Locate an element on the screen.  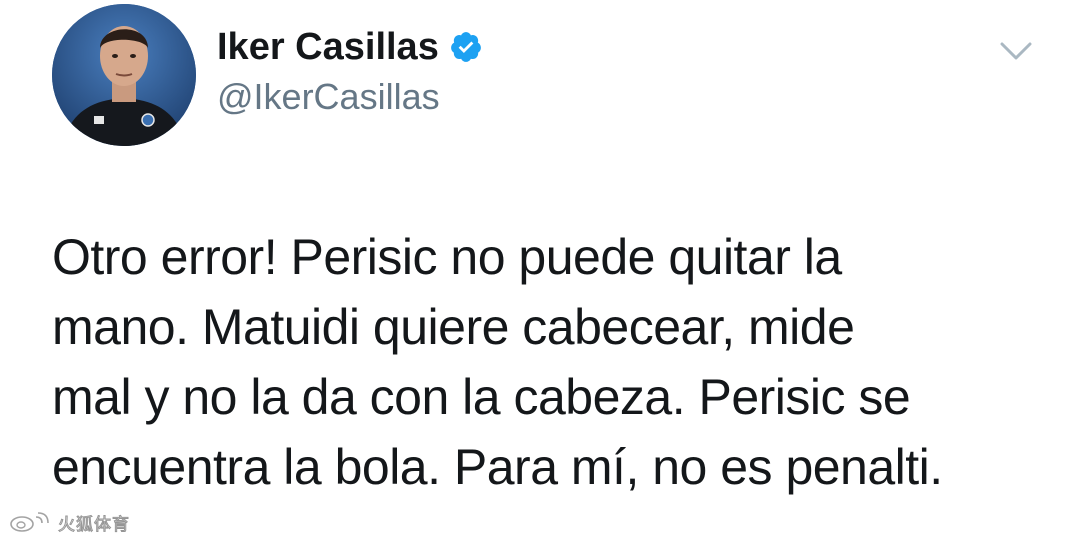
chevron-down-icon is located at coordinates (1016, 51).